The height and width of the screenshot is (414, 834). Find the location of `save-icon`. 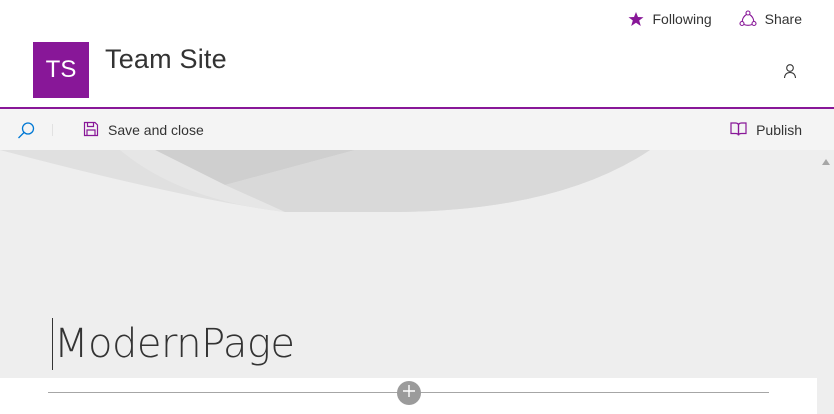

save-icon is located at coordinates (91, 130).